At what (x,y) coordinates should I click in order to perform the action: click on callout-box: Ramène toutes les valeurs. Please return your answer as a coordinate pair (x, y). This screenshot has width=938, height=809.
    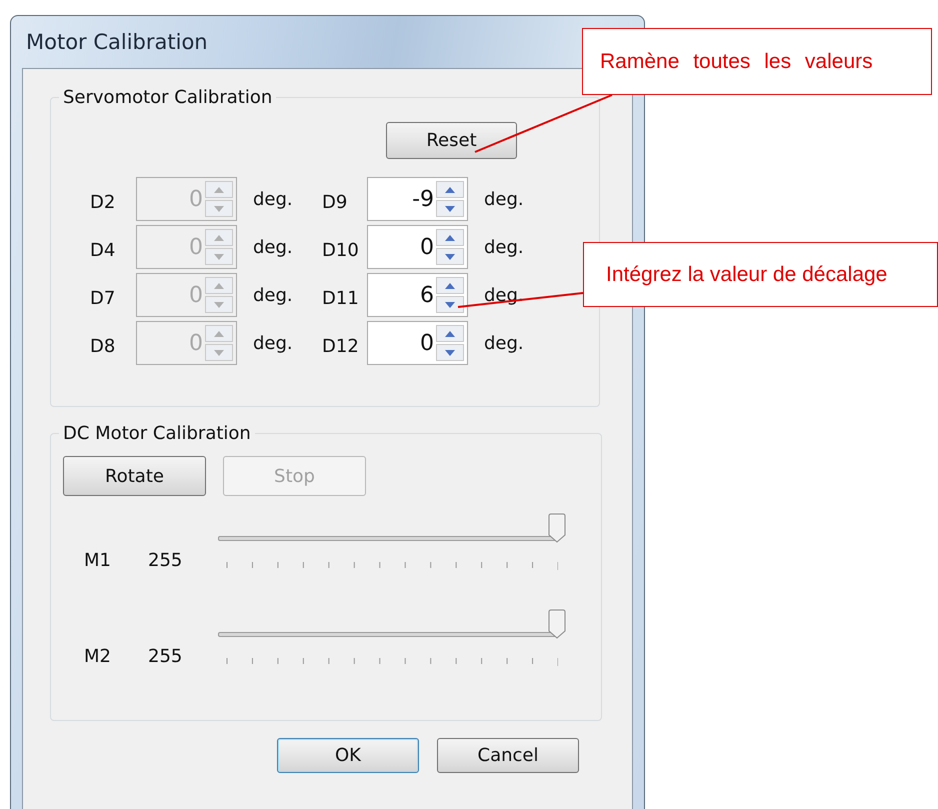
    Looking at the image, I should click on (757, 61).